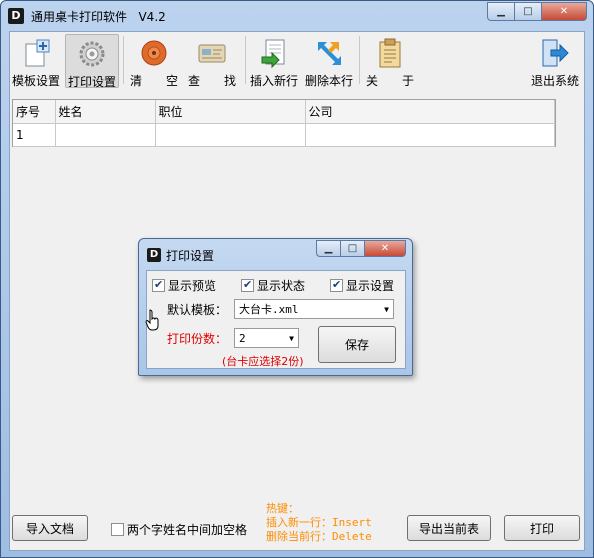  I want to click on dialog-title: 打印设置, so click(190, 256).